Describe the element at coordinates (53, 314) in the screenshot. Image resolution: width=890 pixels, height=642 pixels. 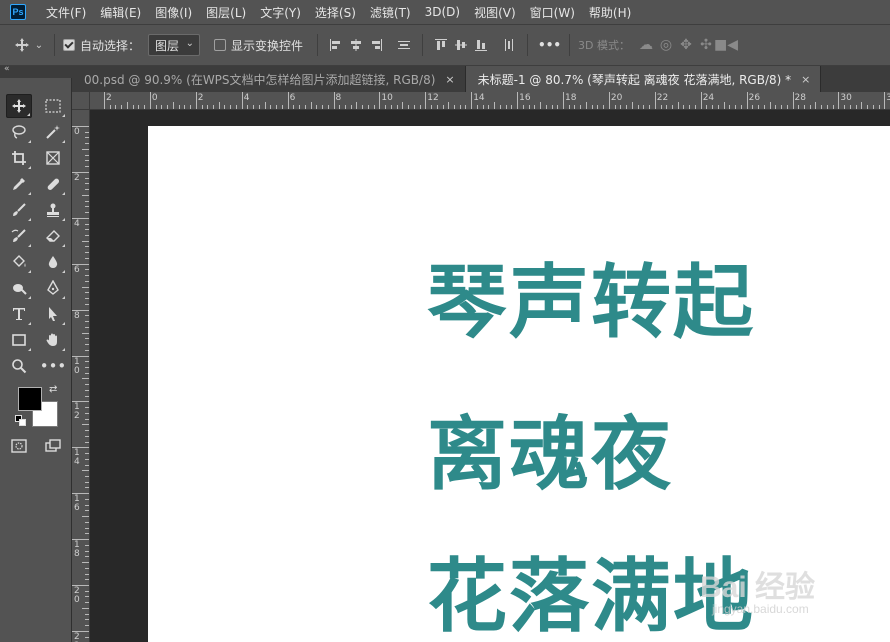
I see `path-selection-icon` at that location.